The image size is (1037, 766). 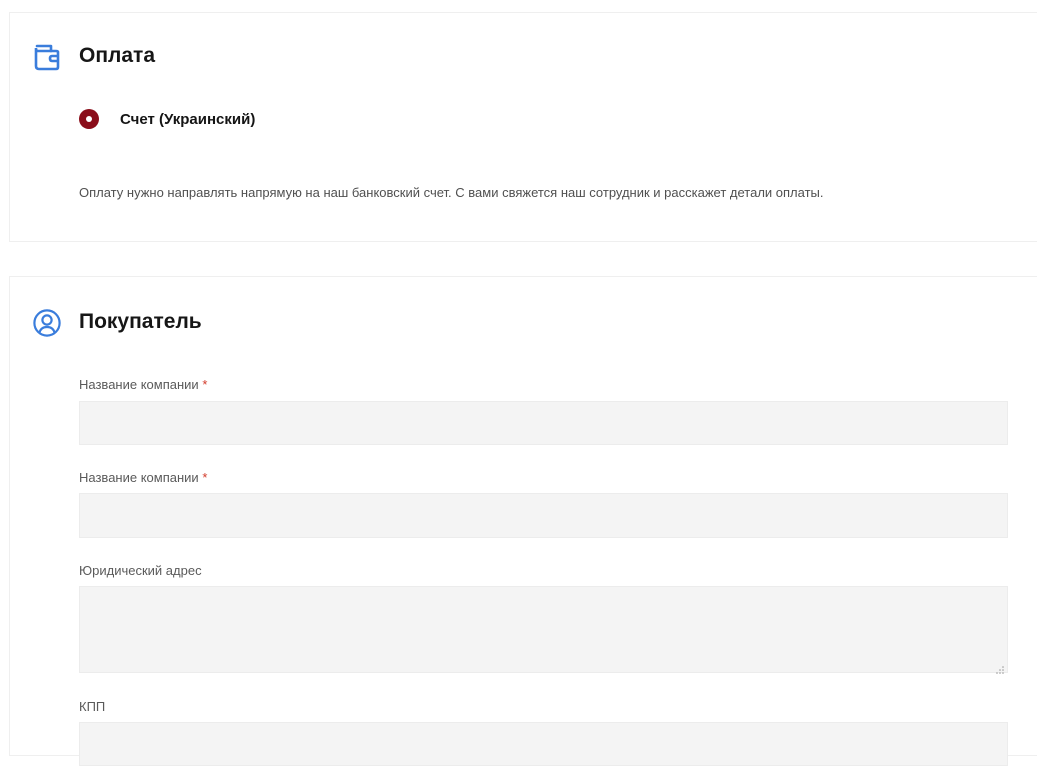 I want to click on radio-dot, so click(x=89, y=119).